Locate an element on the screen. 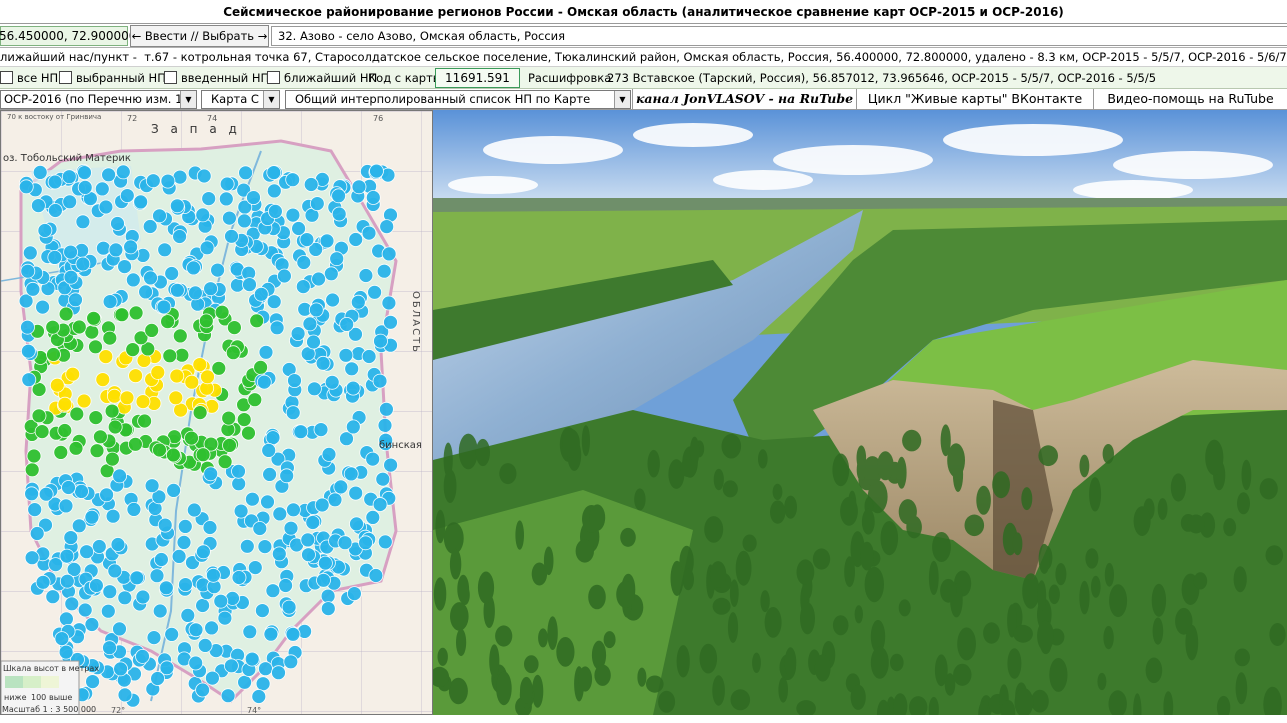 This screenshot has height=723, width=1287. nearest-np-checkbox: ближайший НП is located at coordinates (322, 78).